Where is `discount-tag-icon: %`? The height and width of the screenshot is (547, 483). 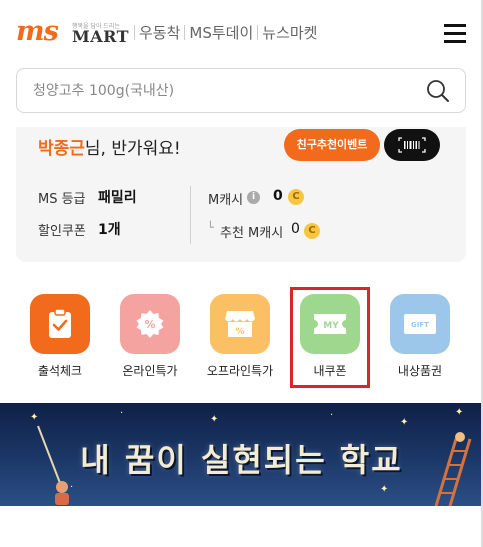 discount-tag-icon: % is located at coordinates (150, 324).